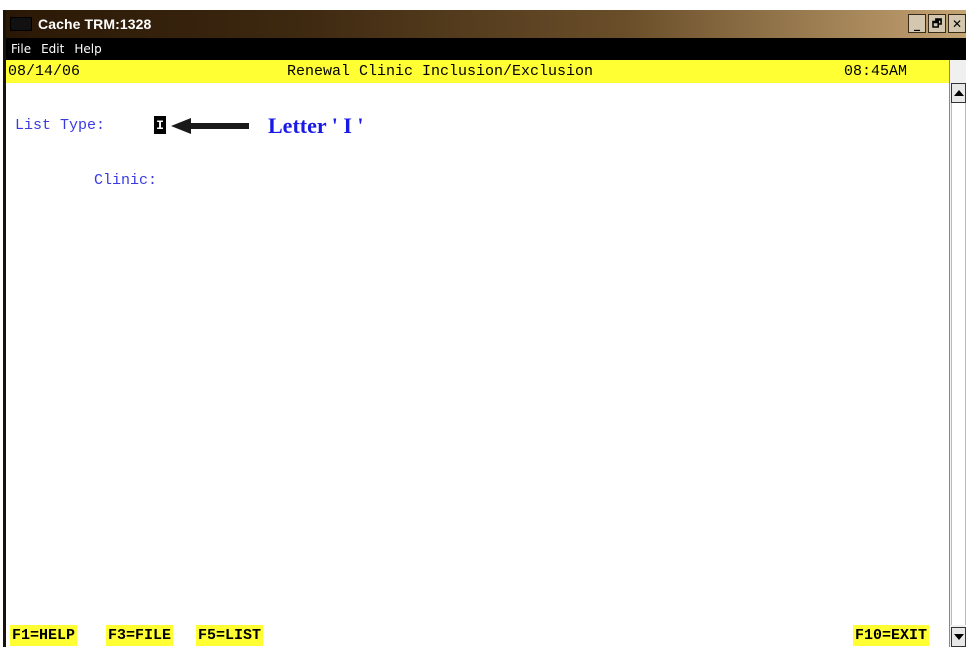  Describe the element at coordinates (876, 71) in the screenshot. I see `header-time: 08:45AM` at that location.